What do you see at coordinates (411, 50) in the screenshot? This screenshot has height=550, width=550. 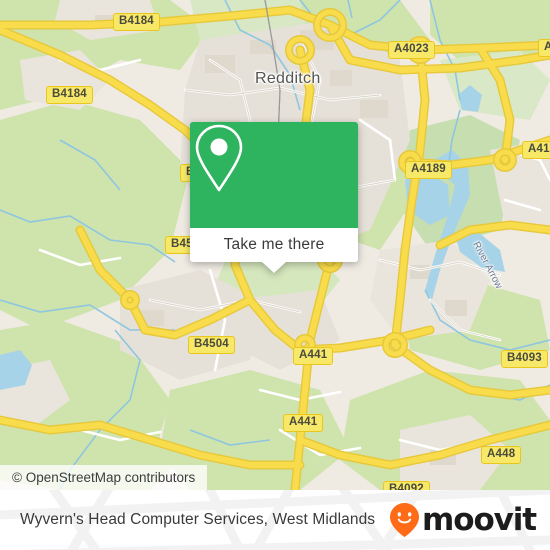 I see `road-shield-a4023: A4023` at bounding box center [411, 50].